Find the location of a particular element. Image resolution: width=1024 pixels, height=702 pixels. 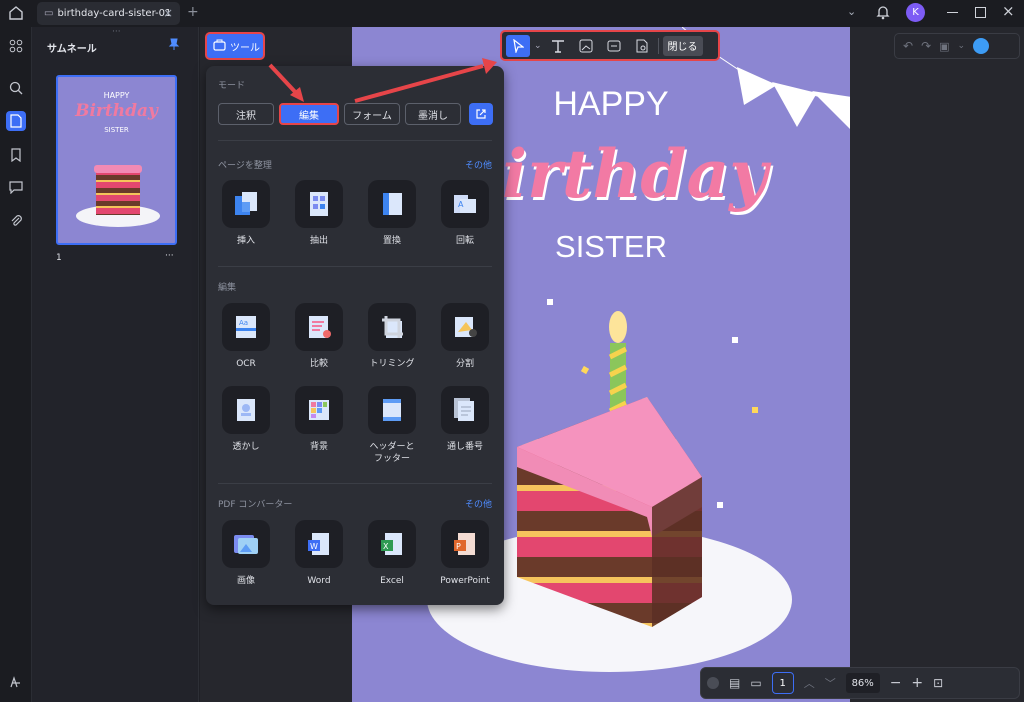

crop-icon is located at coordinates (392, 327).